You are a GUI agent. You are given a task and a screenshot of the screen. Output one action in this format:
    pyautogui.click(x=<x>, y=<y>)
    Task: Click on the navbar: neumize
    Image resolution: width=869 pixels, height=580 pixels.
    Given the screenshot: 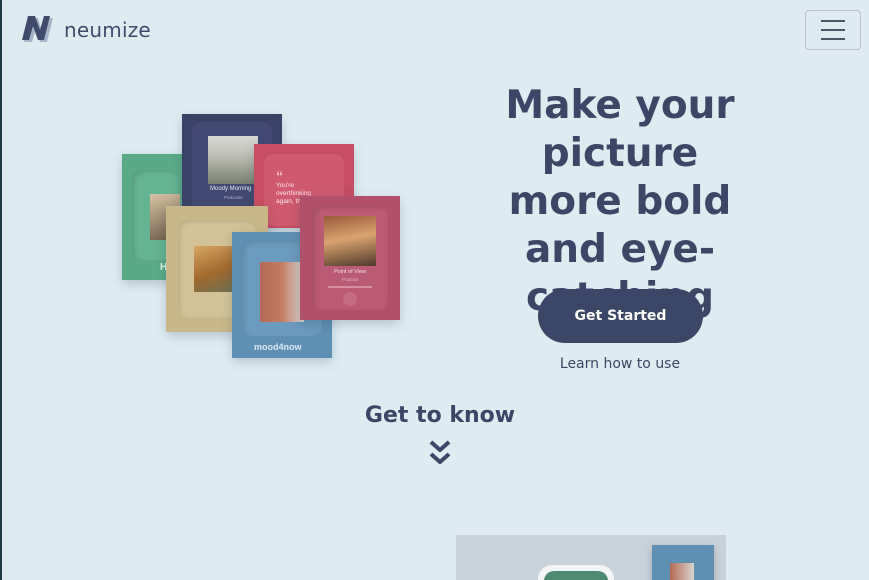 What is the action you would take?
    pyautogui.click(x=435, y=30)
    